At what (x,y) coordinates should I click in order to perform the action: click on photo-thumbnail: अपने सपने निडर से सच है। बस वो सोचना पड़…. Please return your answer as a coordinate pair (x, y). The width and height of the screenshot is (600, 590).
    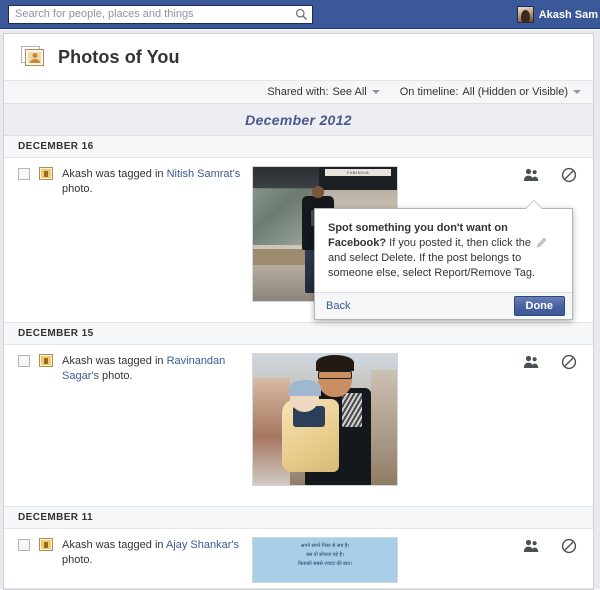
    Looking at the image, I should click on (325, 560).